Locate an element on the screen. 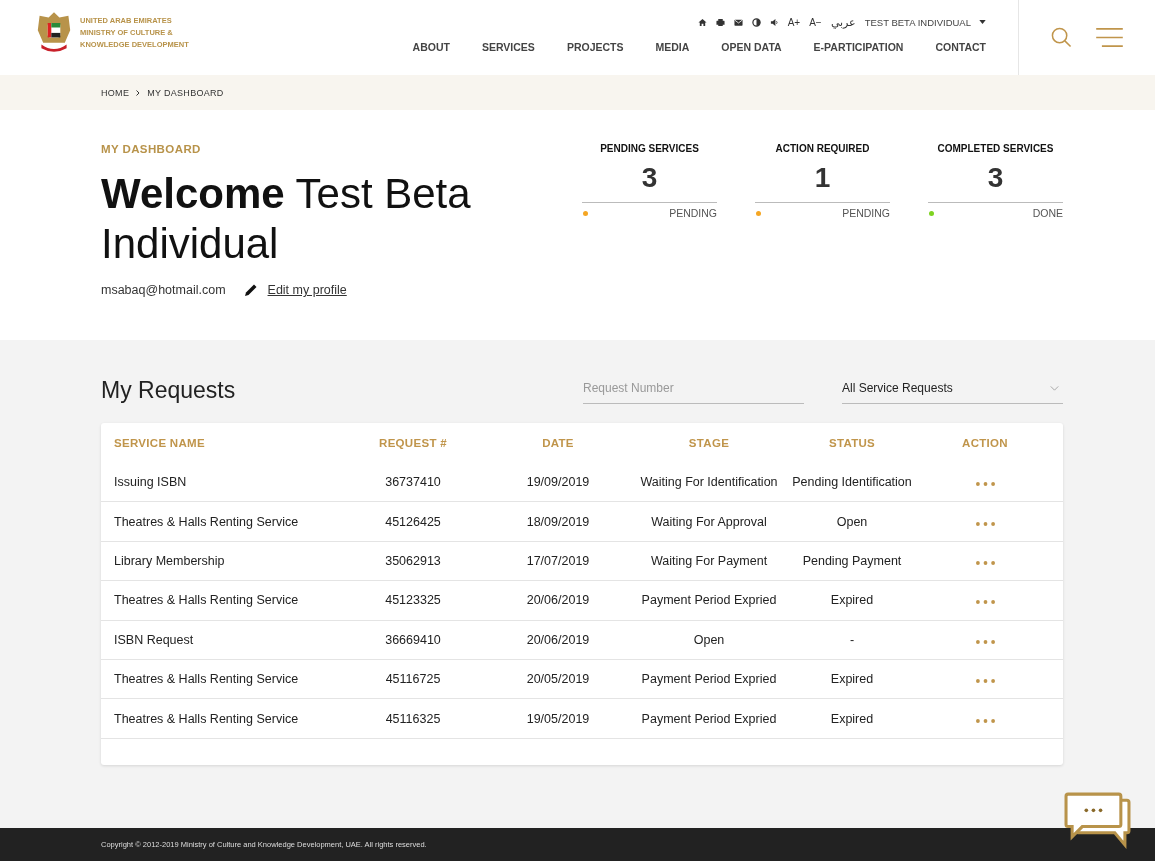  column-header: DATE is located at coordinates (558, 443).